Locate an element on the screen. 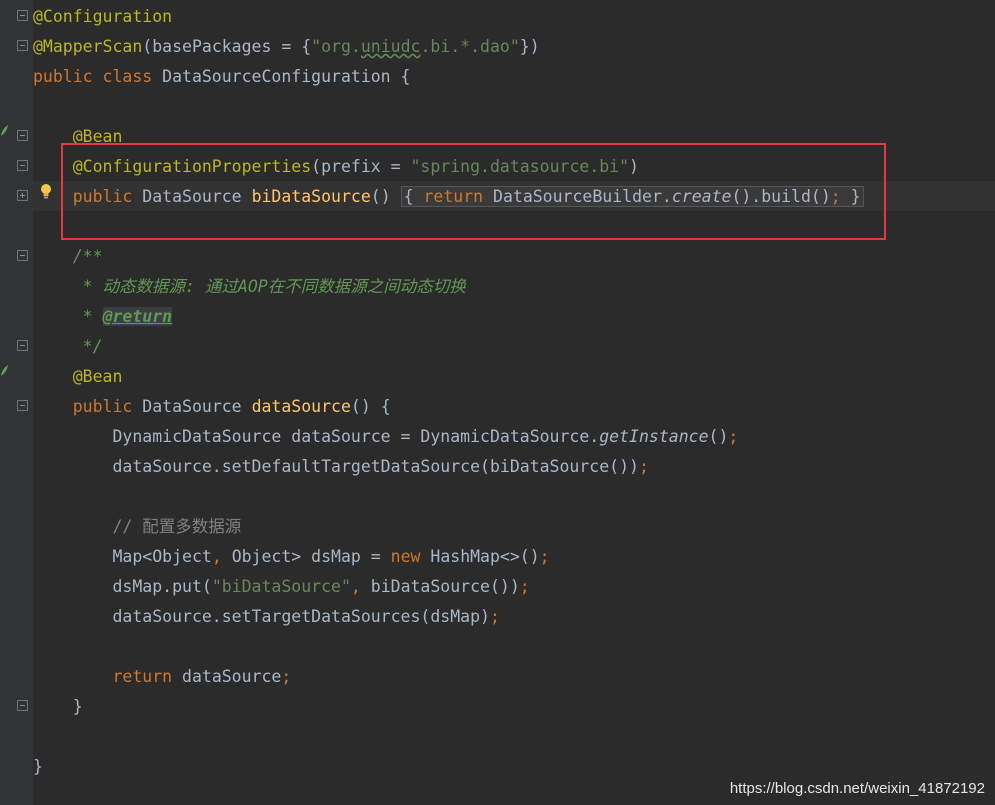 Image resolution: width=995 pixels, height=805 pixels. code-token: @Configuration is located at coordinates (102, 16).